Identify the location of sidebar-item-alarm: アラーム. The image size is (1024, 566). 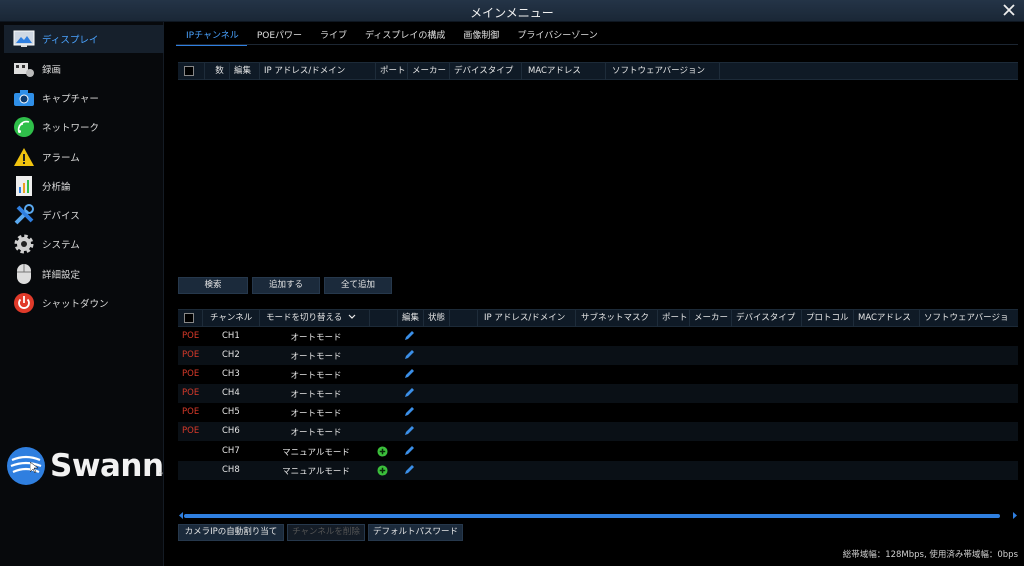
(84, 157).